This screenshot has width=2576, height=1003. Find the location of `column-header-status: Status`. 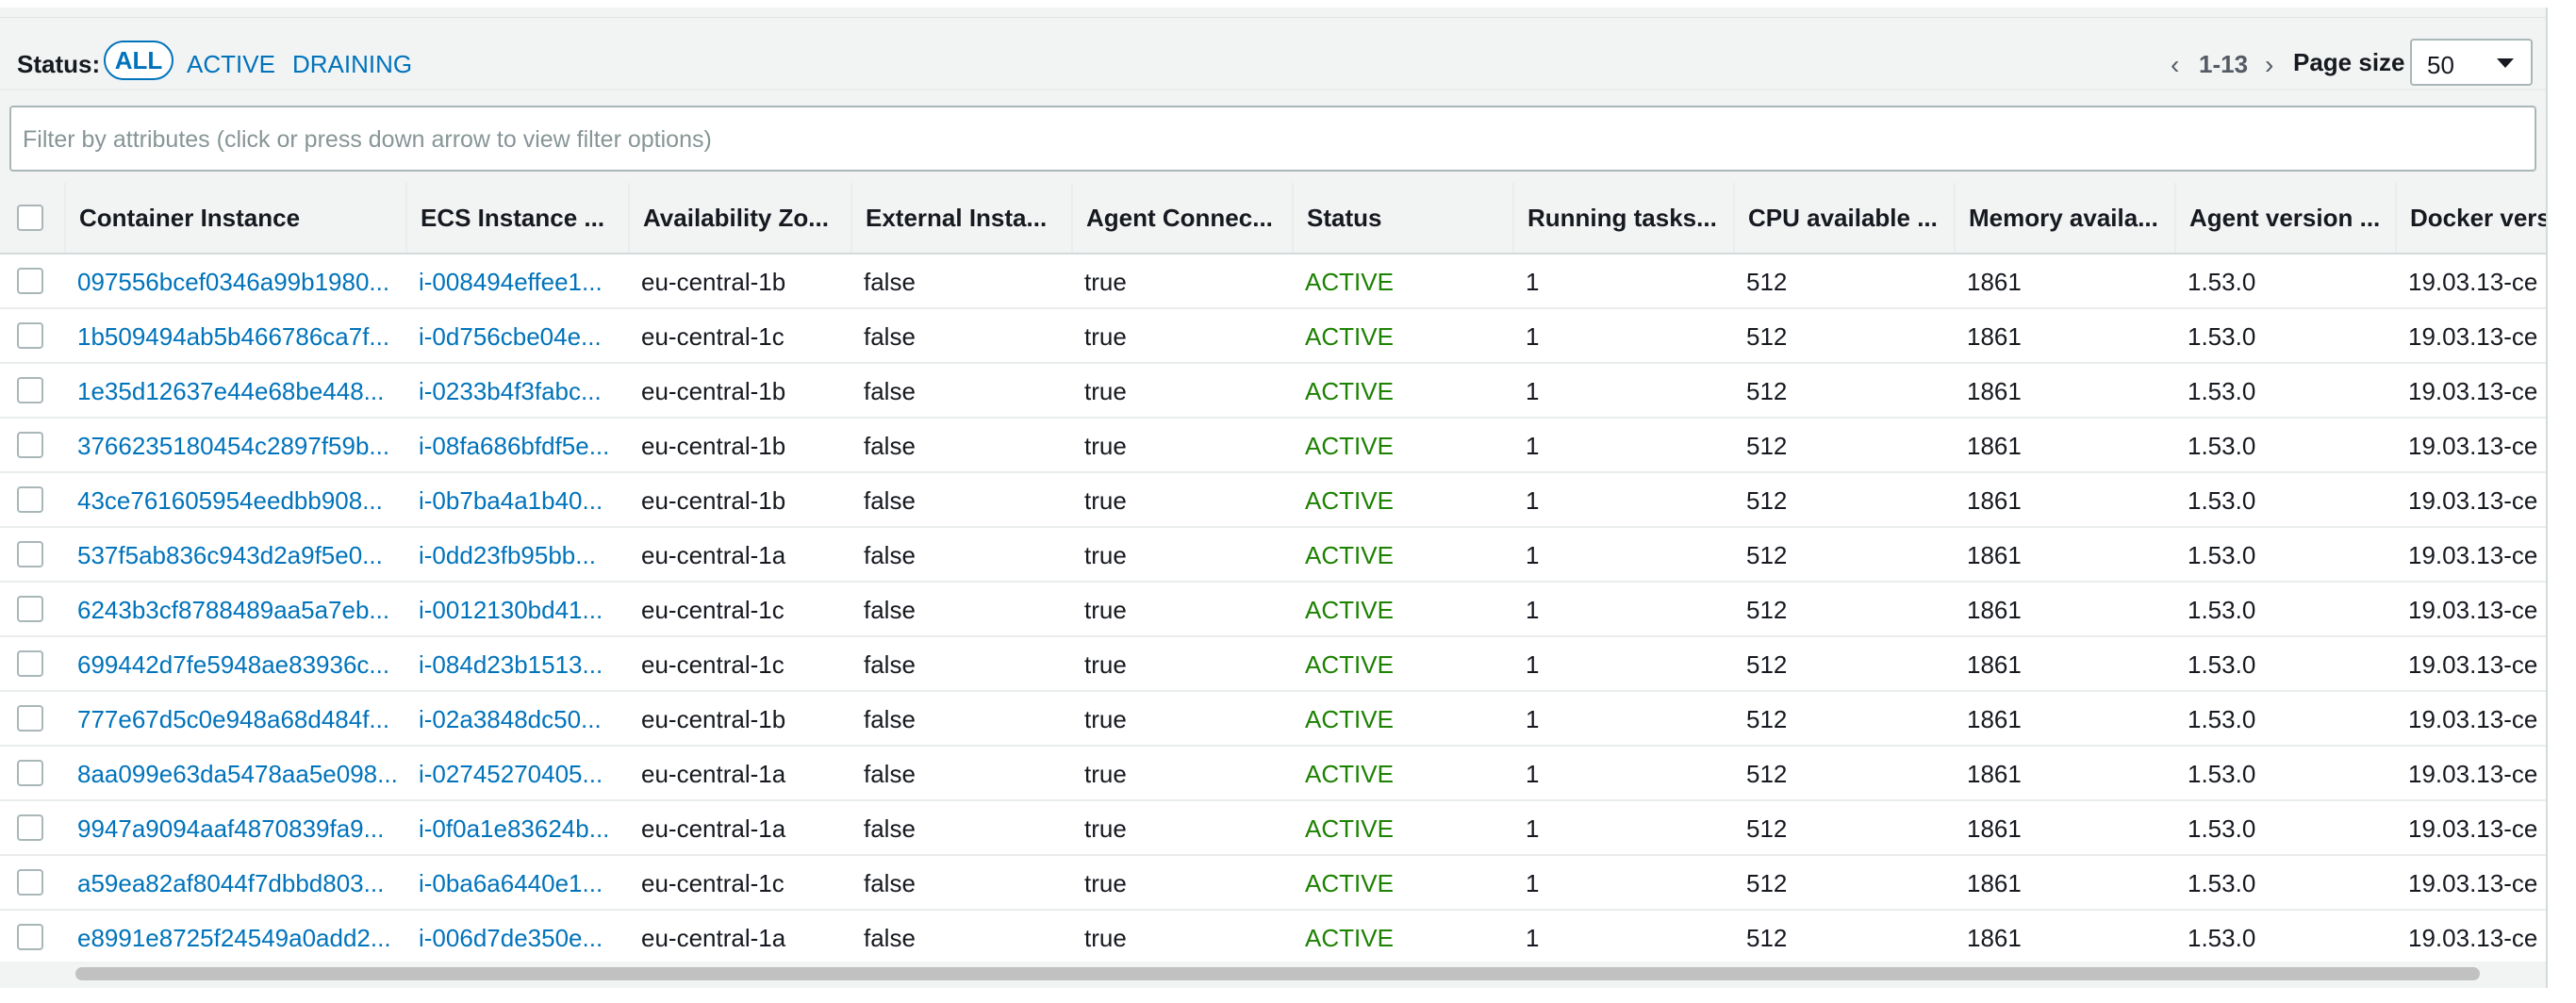

column-header-status: Status is located at coordinates (1404, 218).